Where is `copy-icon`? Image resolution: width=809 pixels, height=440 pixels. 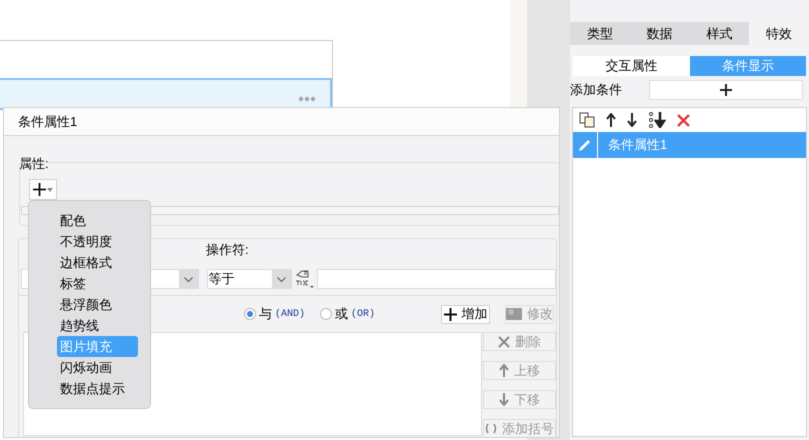 copy-icon is located at coordinates (587, 120).